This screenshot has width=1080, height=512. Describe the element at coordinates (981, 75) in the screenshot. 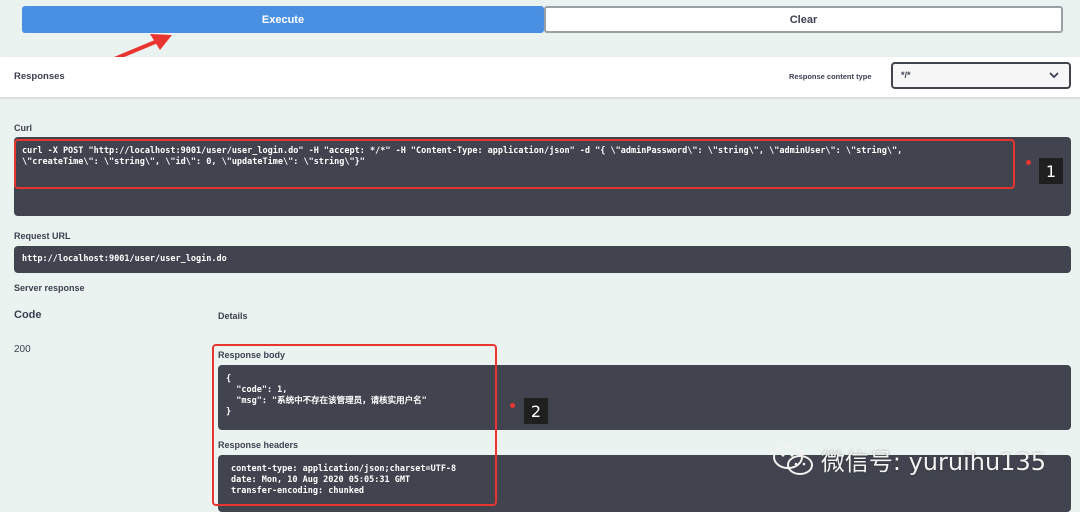

I see `response-content-type-select: */*` at that location.